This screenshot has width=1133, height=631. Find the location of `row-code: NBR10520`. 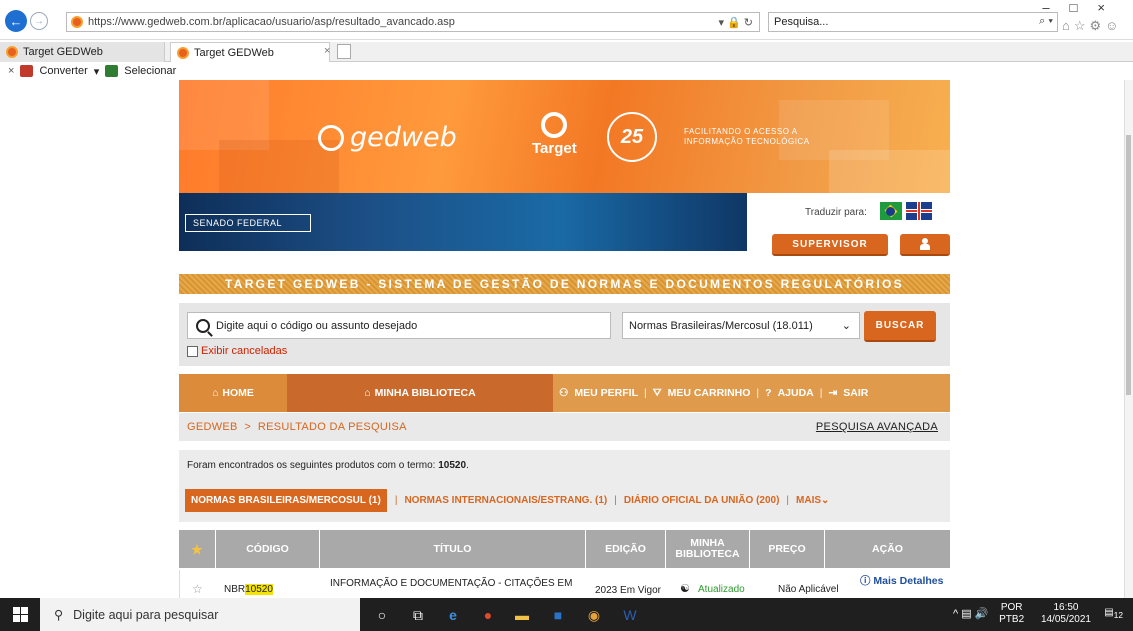

row-code: NBR10520 is located at coordinates (248, 589).